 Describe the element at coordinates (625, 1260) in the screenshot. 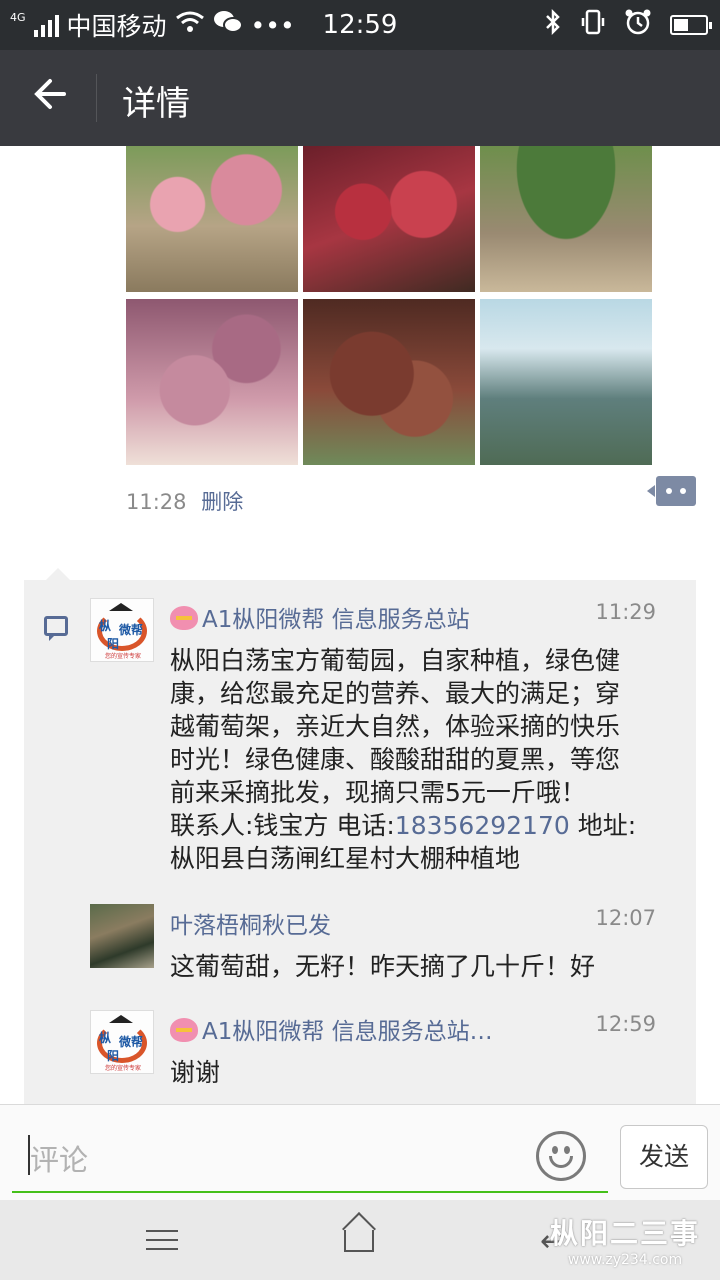

I see `watermark-url: www.zy234.com` at that location.